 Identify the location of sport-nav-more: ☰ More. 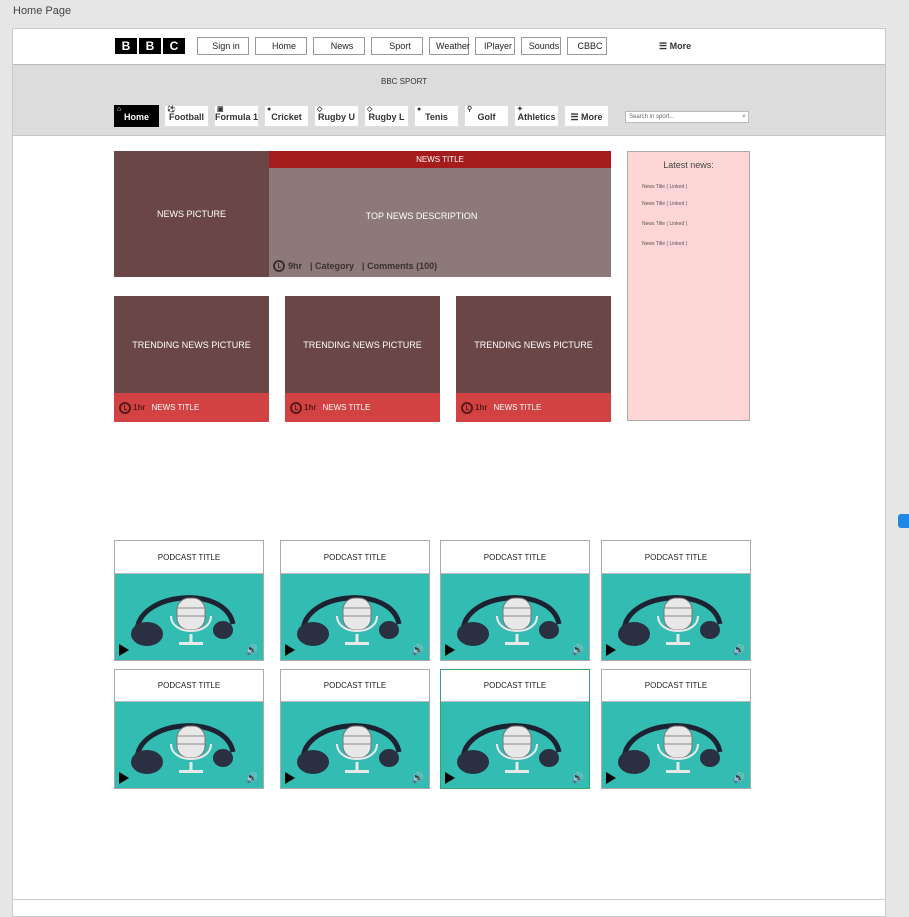
(586, 116).